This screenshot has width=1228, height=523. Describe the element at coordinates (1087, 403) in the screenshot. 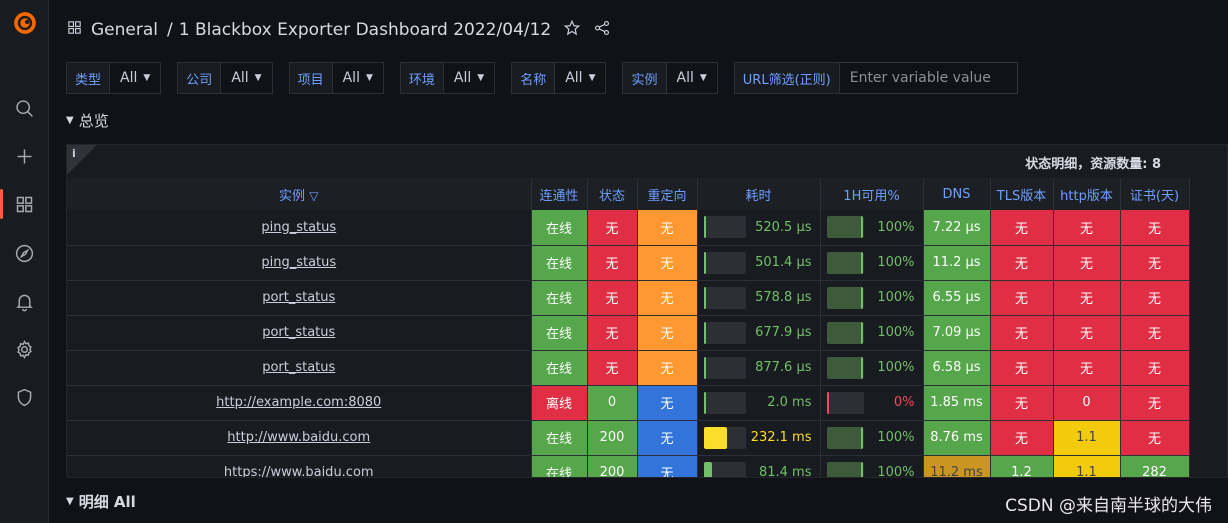

I see `http-cell: 0` at that location.